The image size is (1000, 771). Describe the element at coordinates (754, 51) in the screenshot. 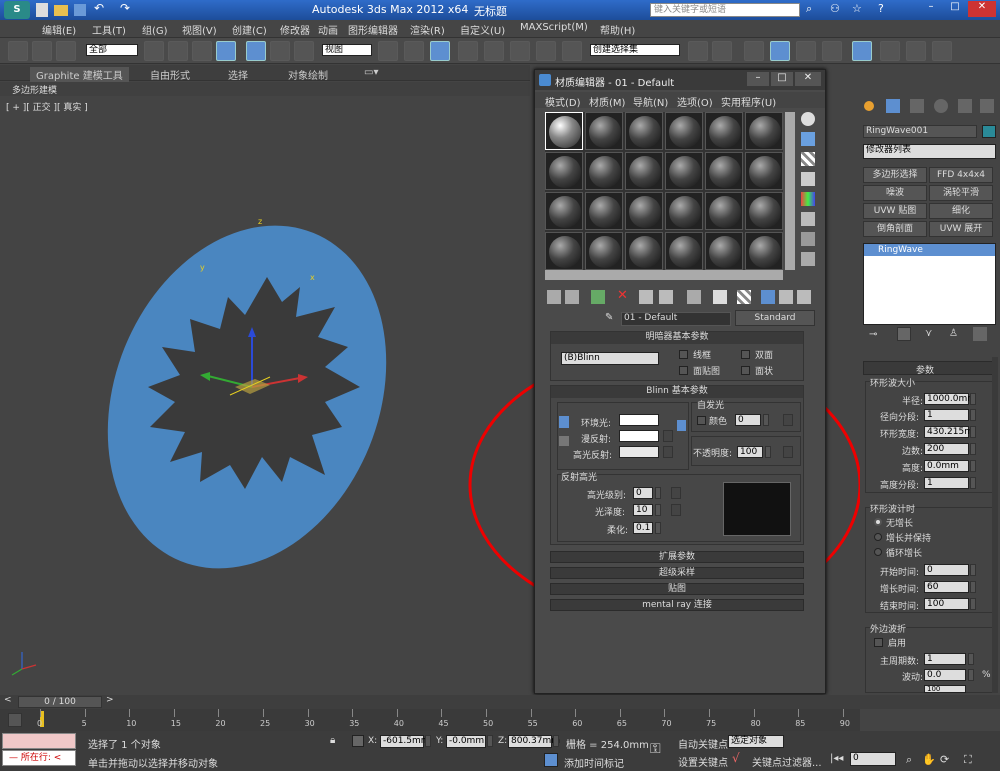

I see `layer-manager-icon` at that location.